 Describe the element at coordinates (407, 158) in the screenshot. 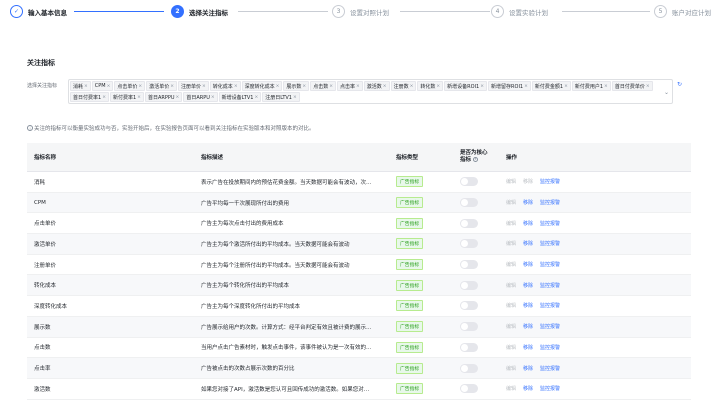

I see `header-type: 指标类型` at that location.